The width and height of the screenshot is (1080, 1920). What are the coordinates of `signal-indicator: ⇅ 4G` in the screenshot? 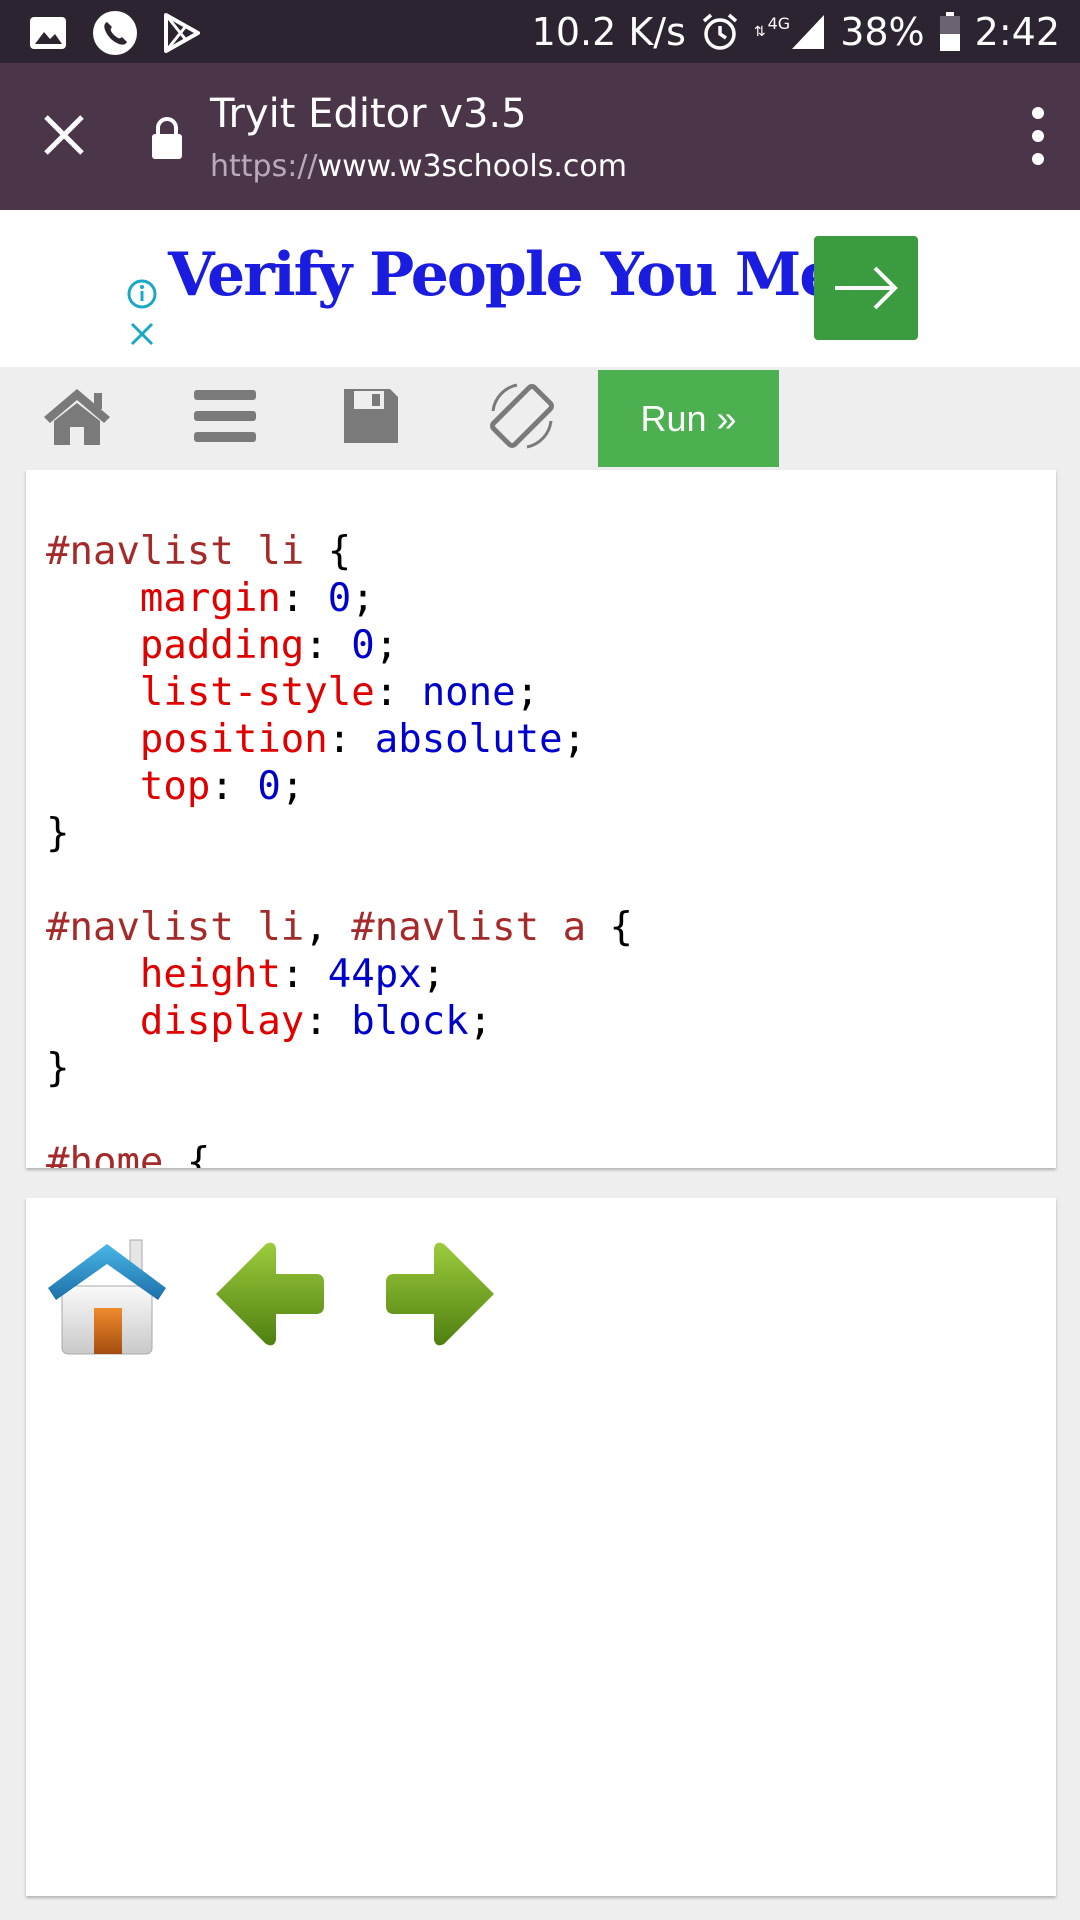 It's located at (790, 32).